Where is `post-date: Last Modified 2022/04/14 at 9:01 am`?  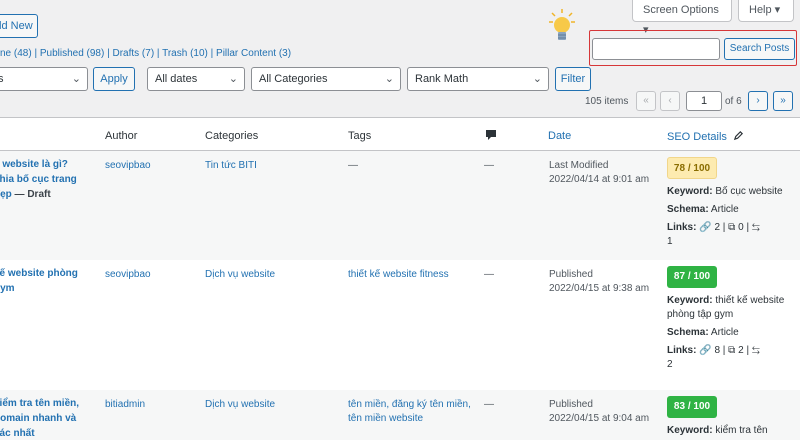
post-date: Last Modified 2022/04/14 at 9:01 am is located at coordinates (604, 173).